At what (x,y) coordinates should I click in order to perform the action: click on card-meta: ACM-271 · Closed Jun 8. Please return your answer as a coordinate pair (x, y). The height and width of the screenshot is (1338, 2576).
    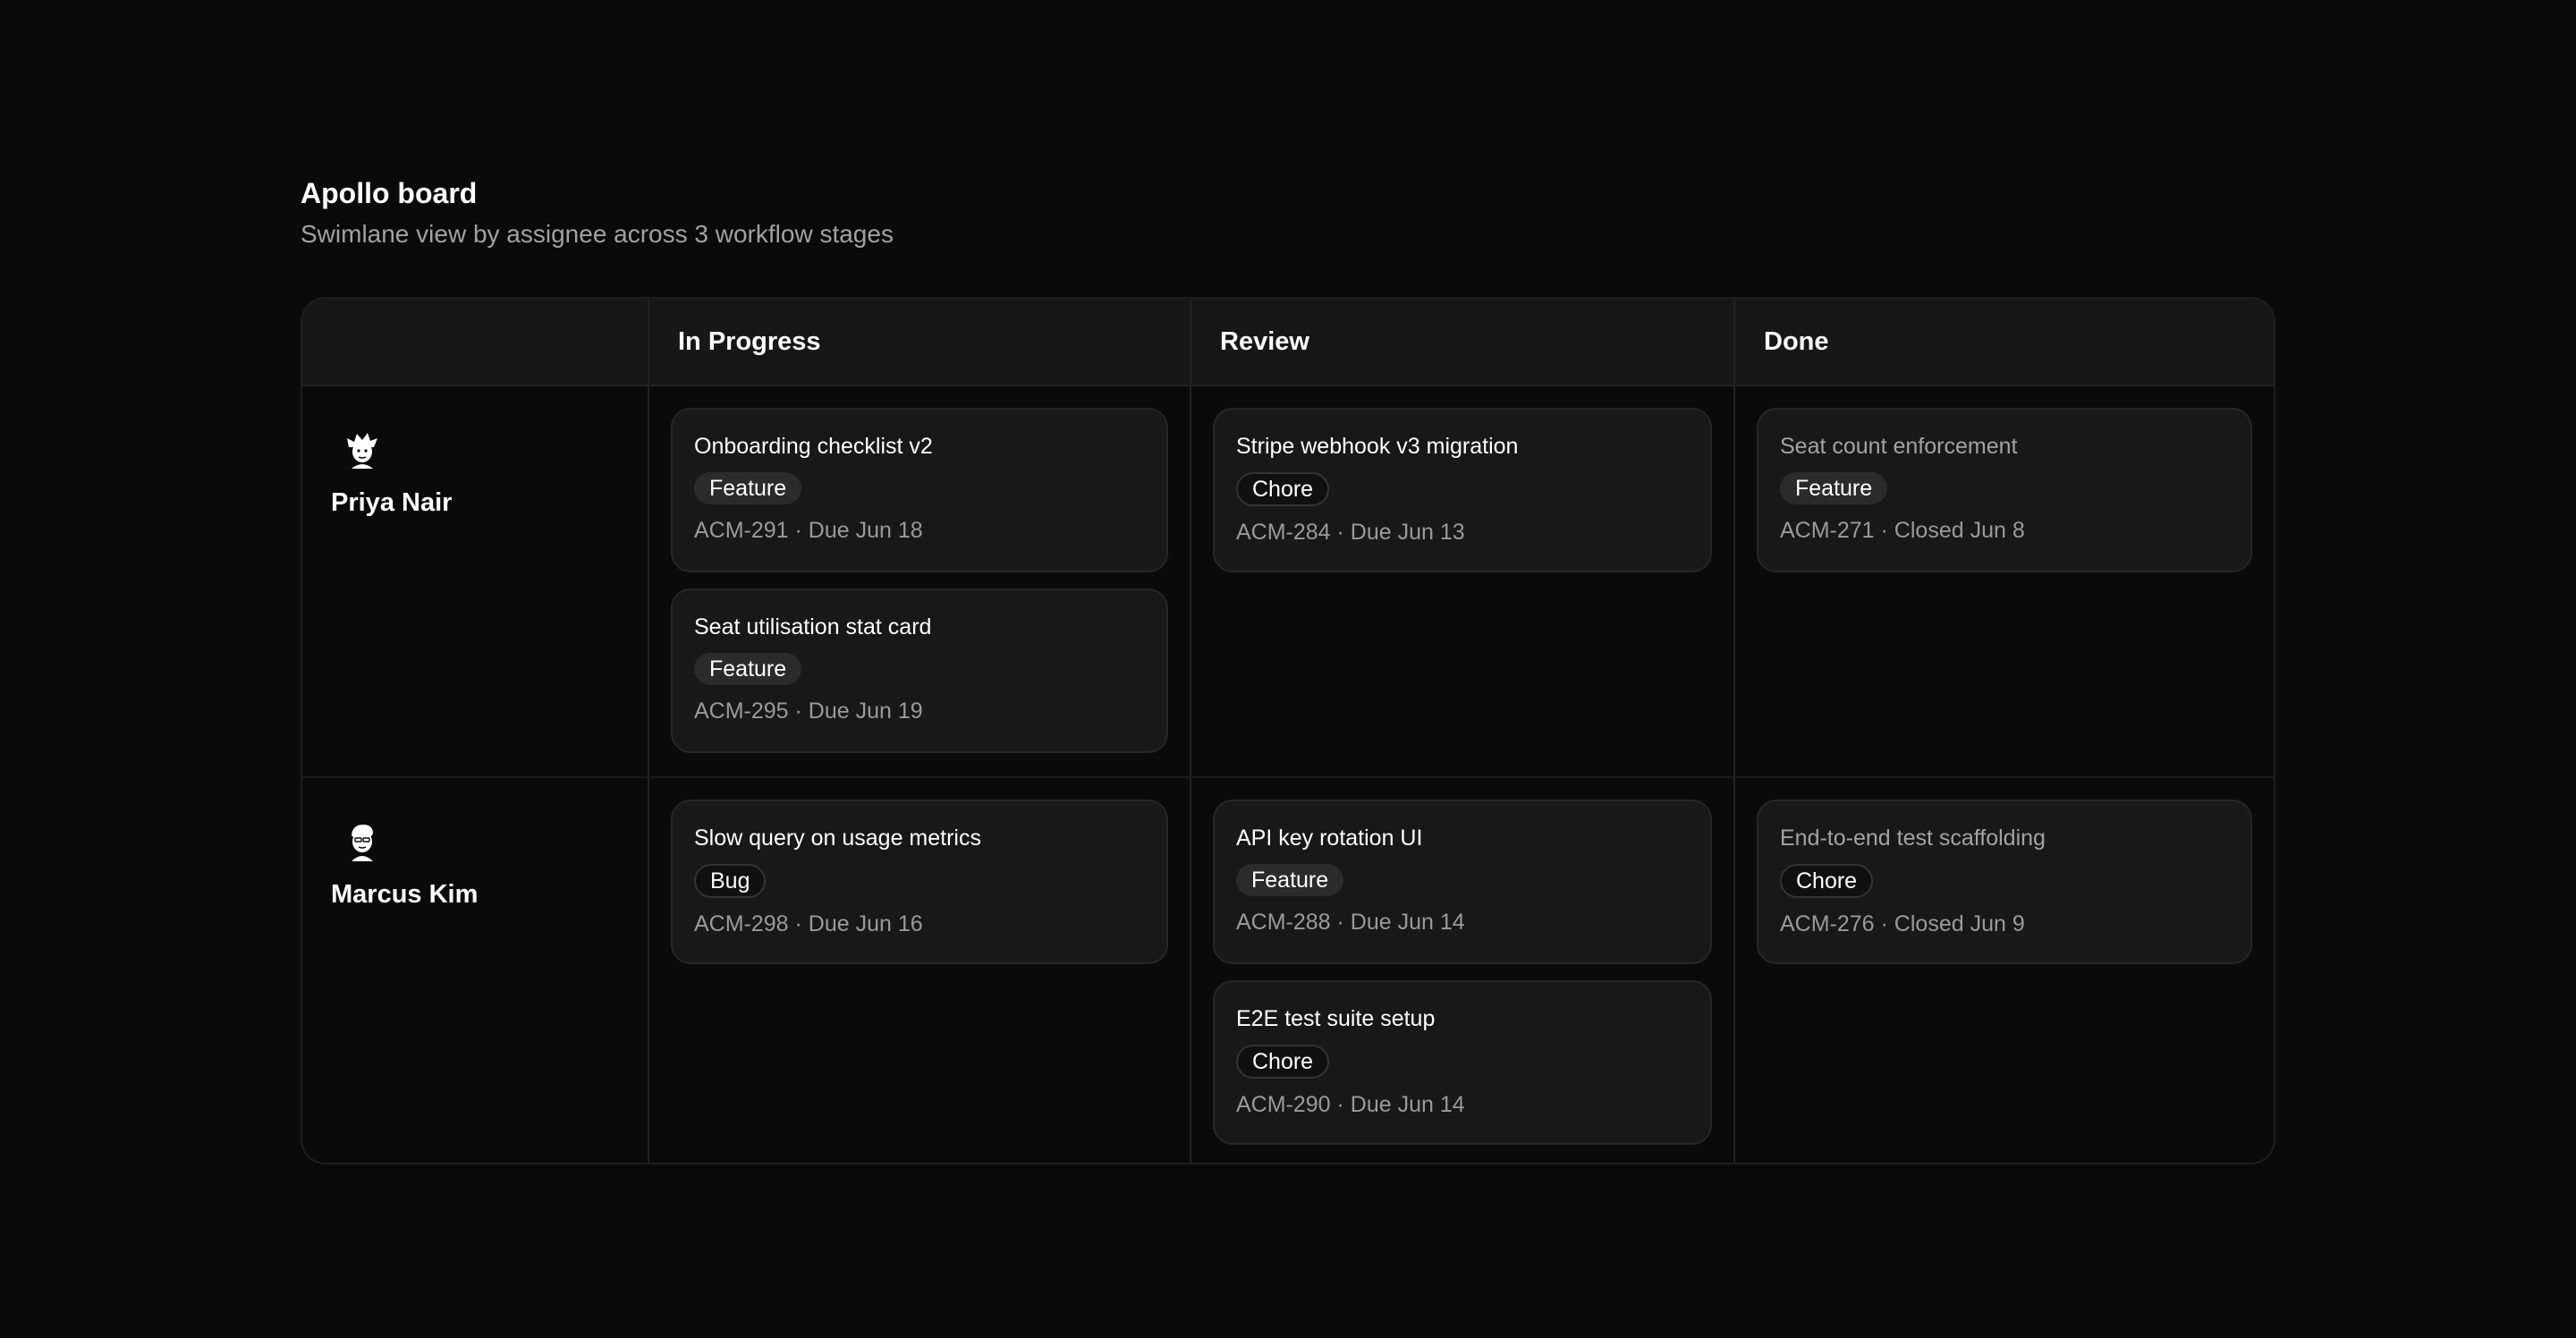
    Looking at the image, I should click on (1902, 530).